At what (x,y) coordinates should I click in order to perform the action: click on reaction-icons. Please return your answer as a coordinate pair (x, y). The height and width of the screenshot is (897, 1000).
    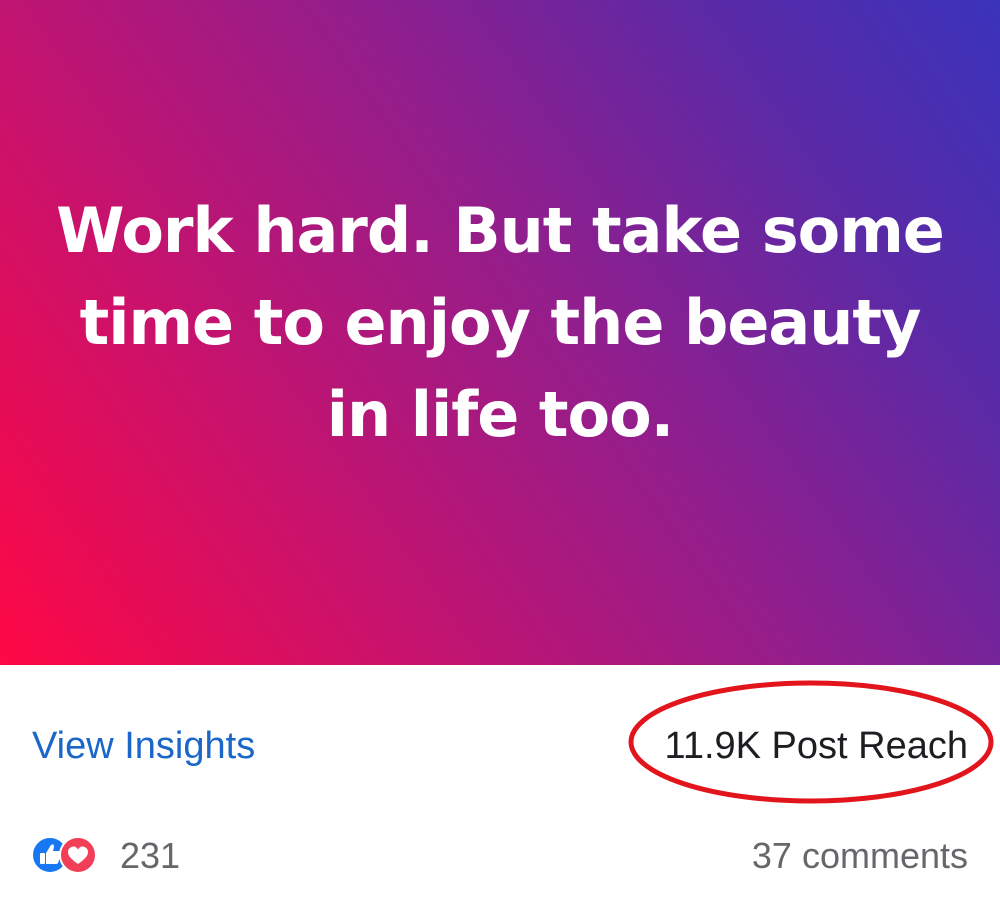
    Looking at the image, I should click on (70, 855).